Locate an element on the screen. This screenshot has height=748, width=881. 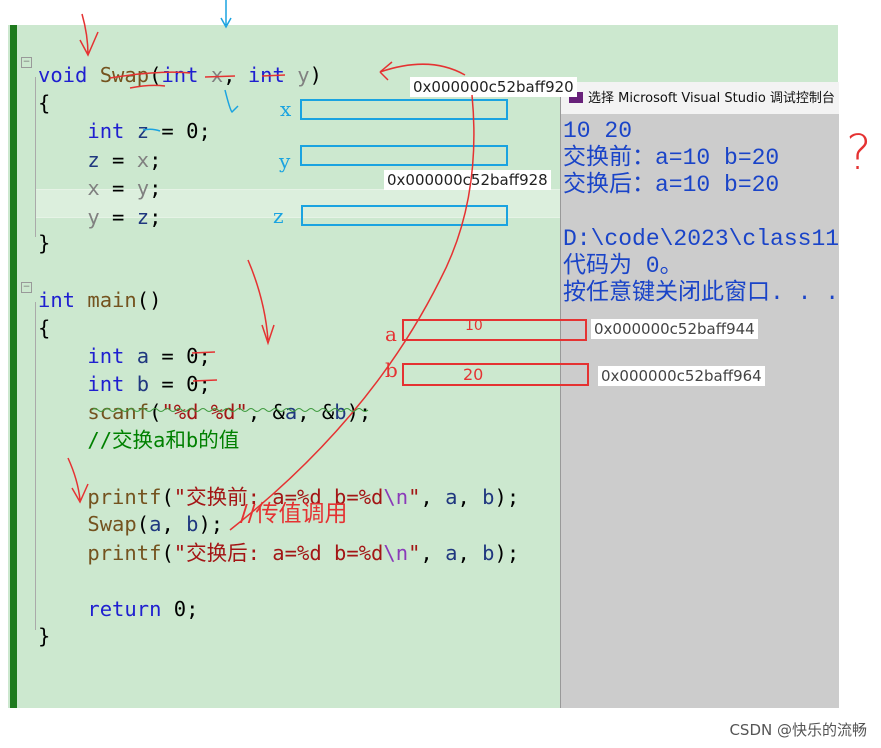
code-token-string: "交换后: a=%d b=%d is located at coordinates (278, 553).